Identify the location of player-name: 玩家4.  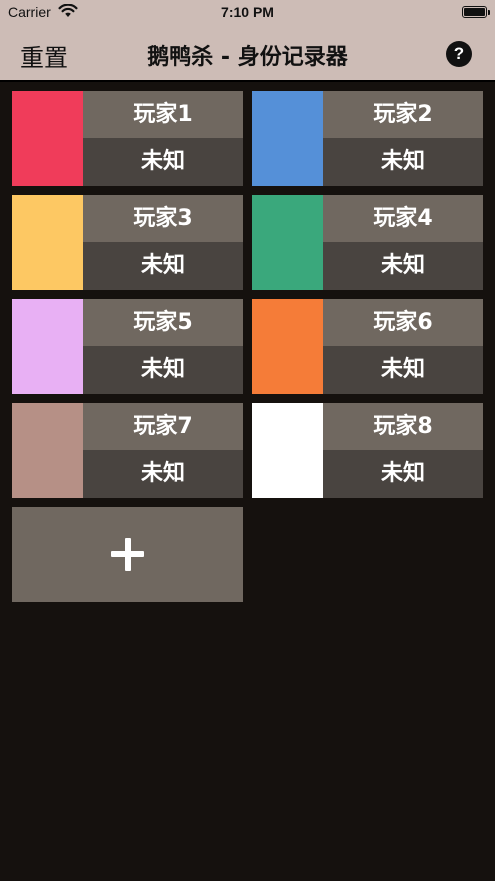
(403, 218).